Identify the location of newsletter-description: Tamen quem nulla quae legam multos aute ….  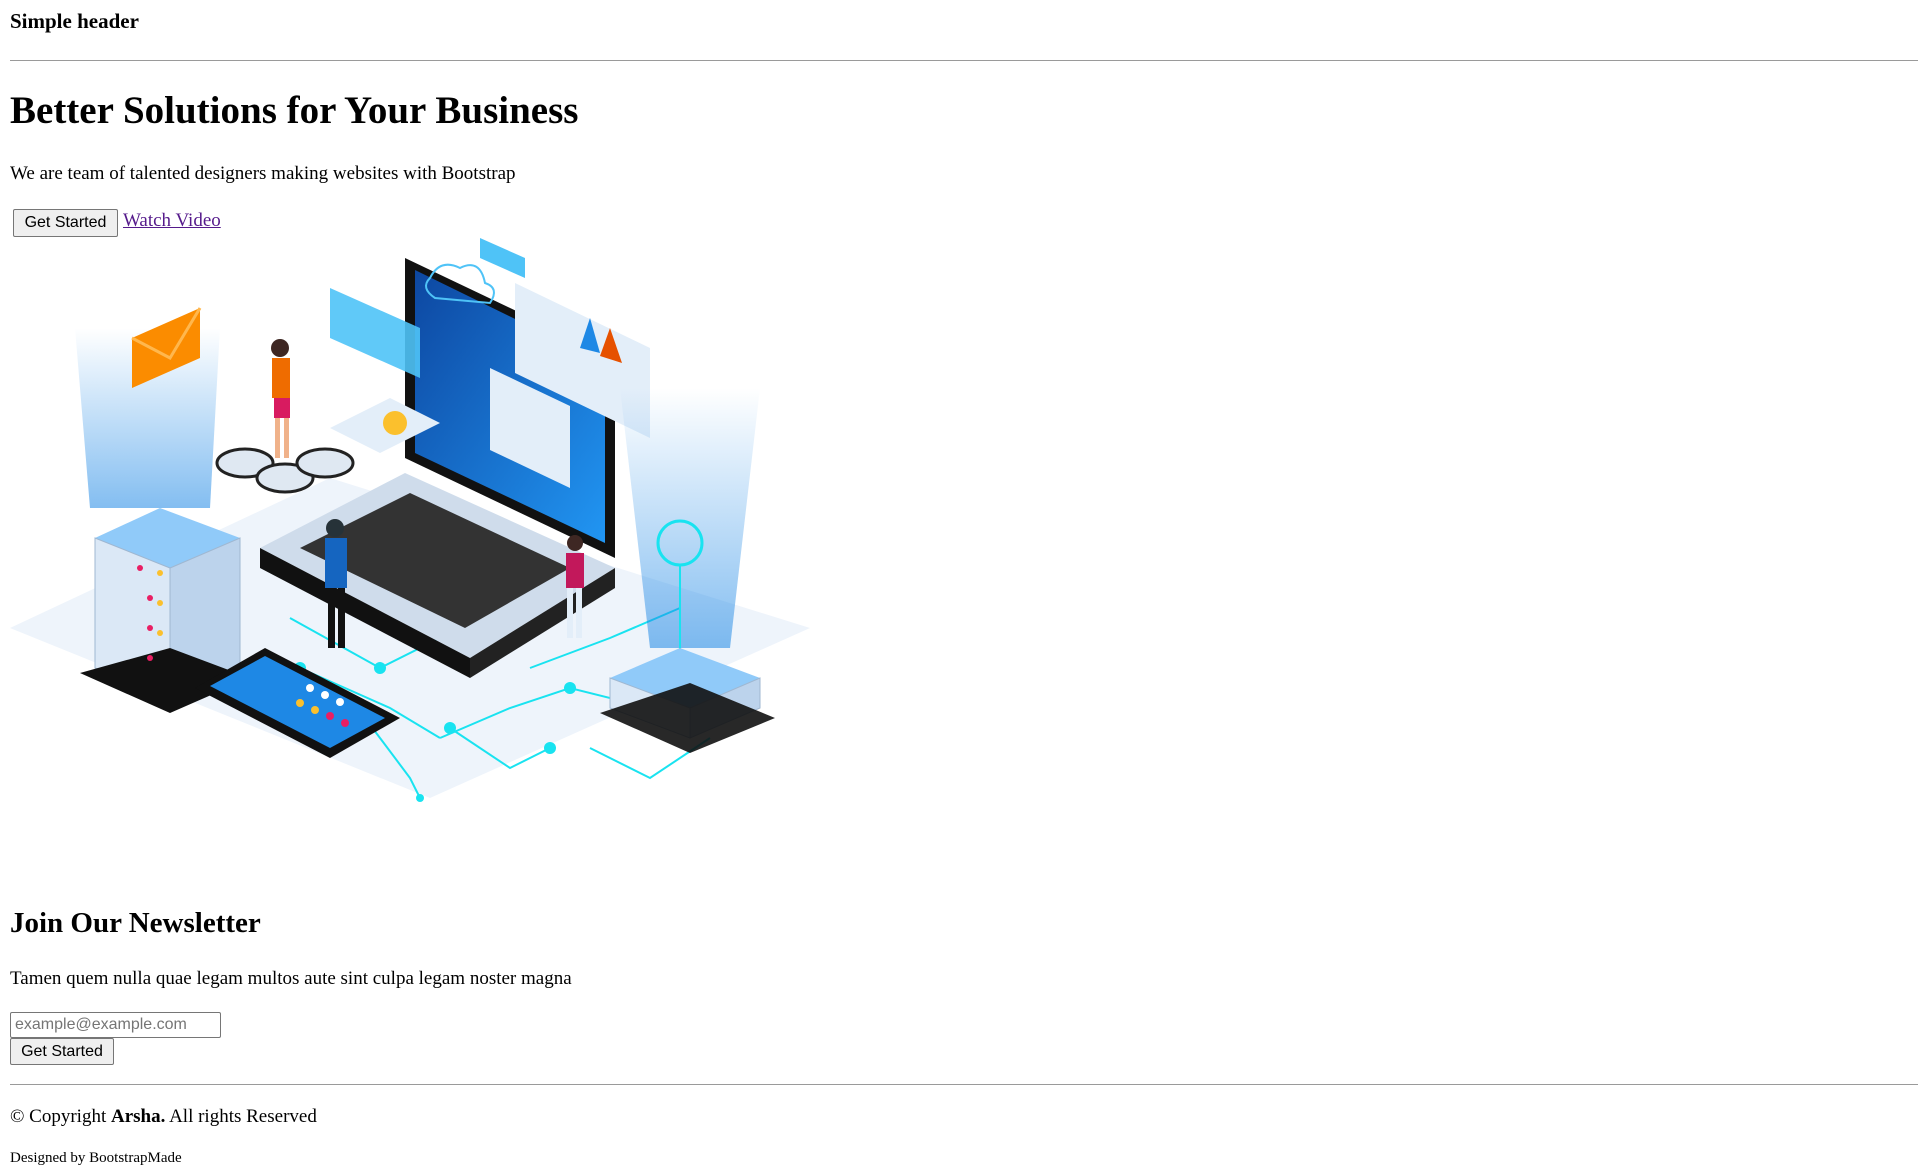
(291, 978).